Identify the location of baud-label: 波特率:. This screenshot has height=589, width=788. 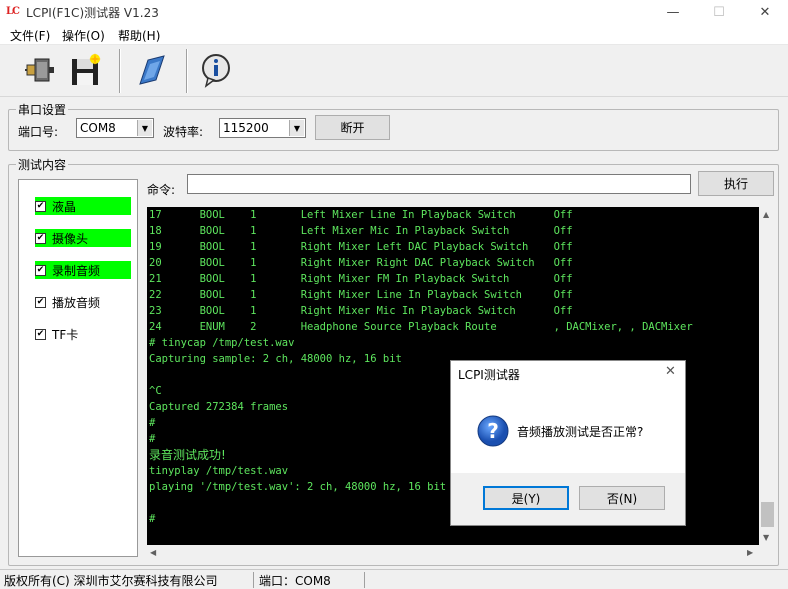
(183, 132).